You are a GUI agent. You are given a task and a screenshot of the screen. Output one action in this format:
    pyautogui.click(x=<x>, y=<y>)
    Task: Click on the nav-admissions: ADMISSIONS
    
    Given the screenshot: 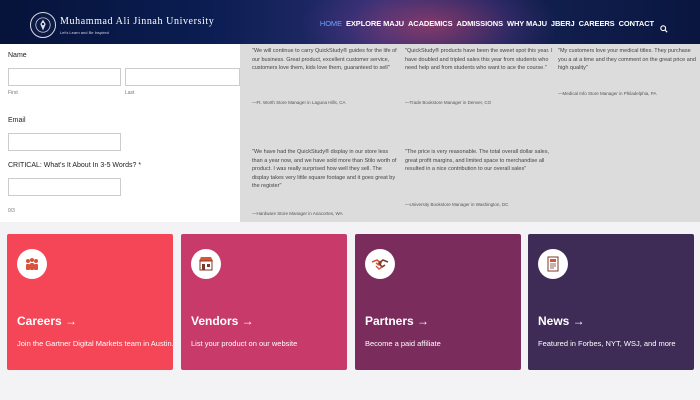 What is the action you would take?
    pyautogui.click(x=480, y=23)
    